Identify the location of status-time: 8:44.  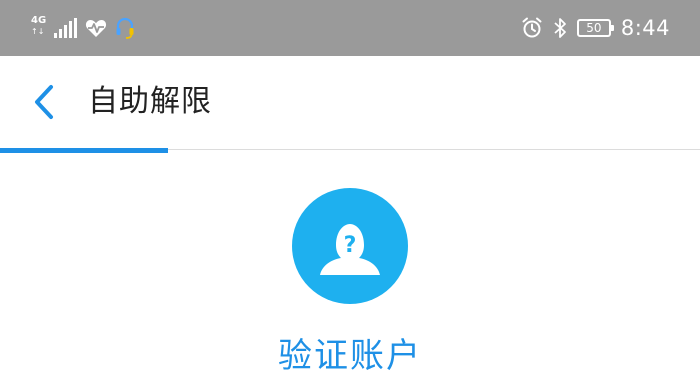
(645, 28).